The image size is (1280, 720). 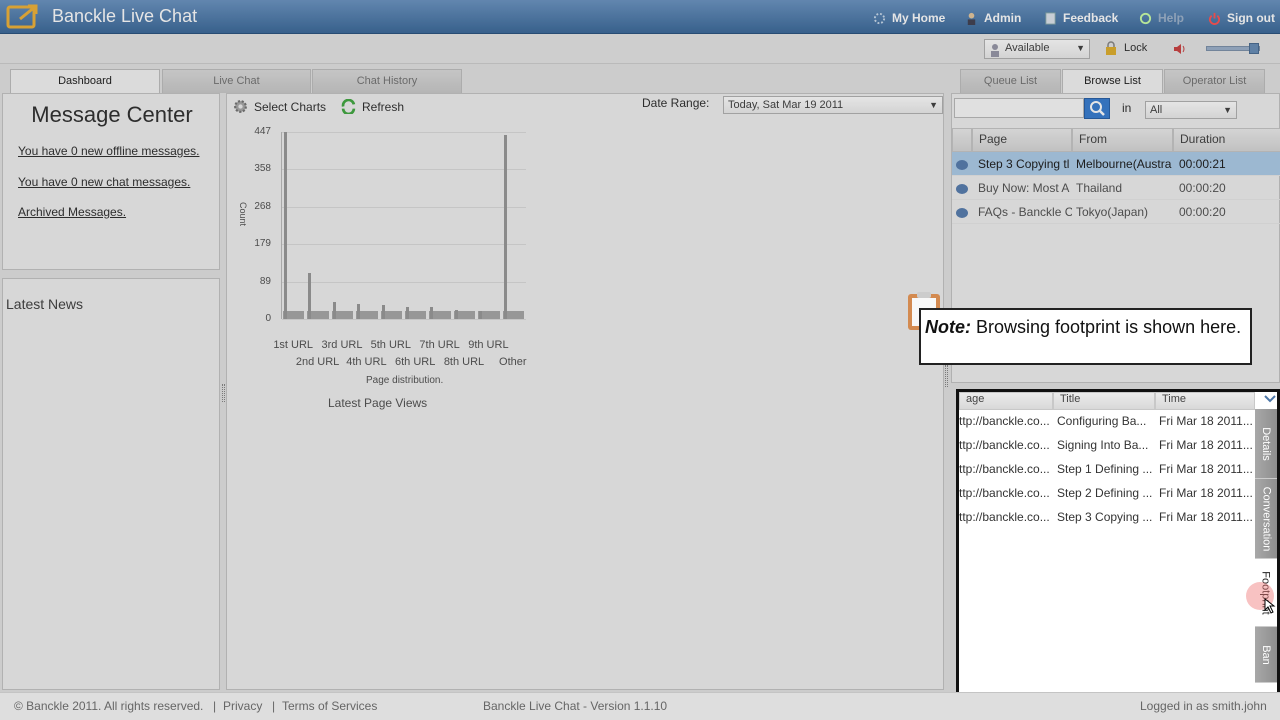 What do you see at coordinates (1122, 140) in the screenshot?
I see `from-column-header: From` at bounding box center [1122, 140].